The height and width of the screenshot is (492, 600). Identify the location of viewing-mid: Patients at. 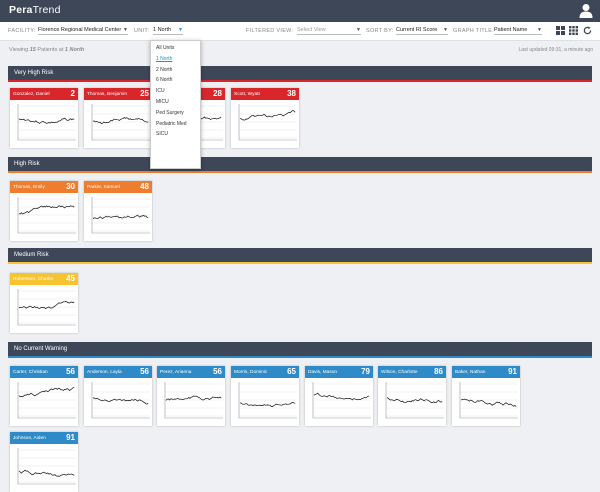
(50, 50).